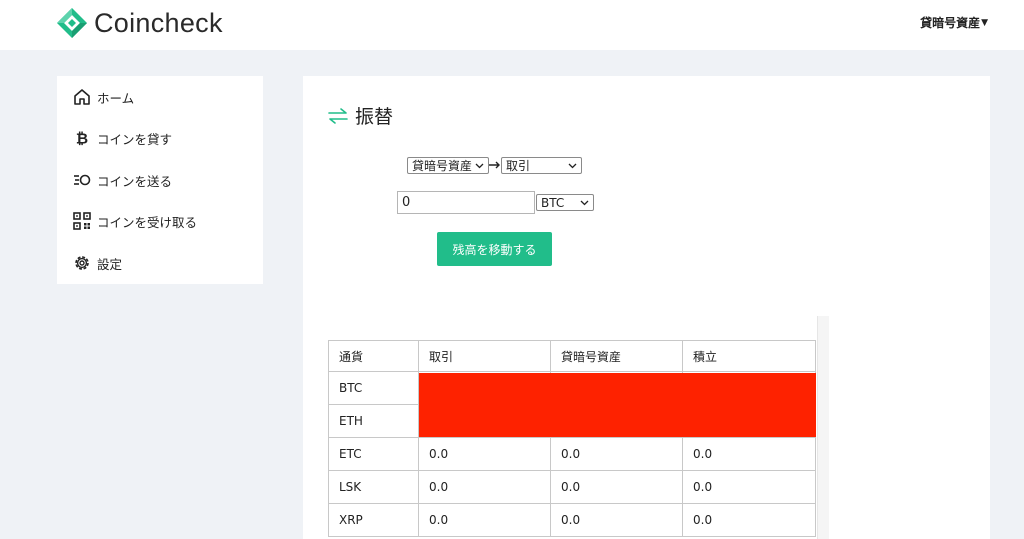  I want to click on caret-down-icon: ▼, so click(984, 22).